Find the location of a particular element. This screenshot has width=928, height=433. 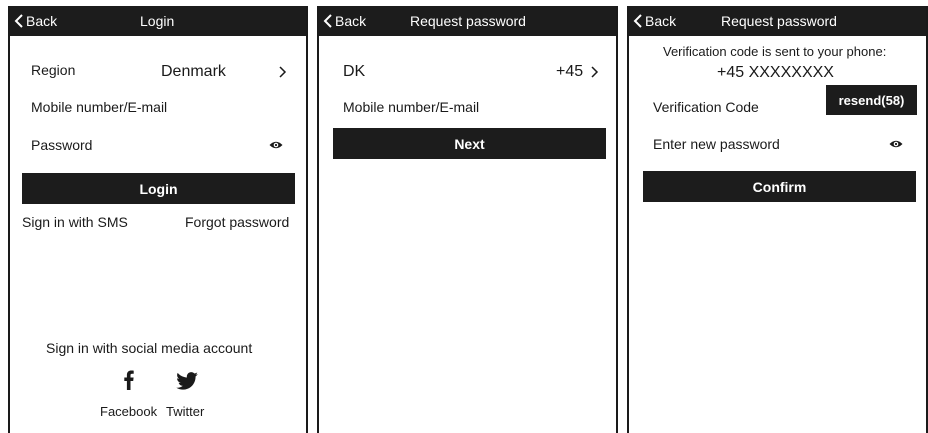

password-field: Password is located at coordinates (61, 145).